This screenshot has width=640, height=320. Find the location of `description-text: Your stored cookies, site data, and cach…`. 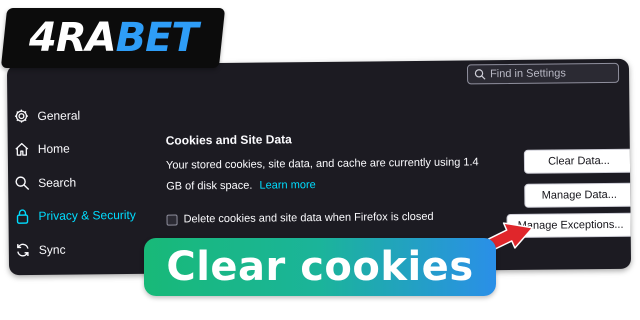

description-text: Your stored cookies, site data, and cach… is located at coordinates (322, 174).